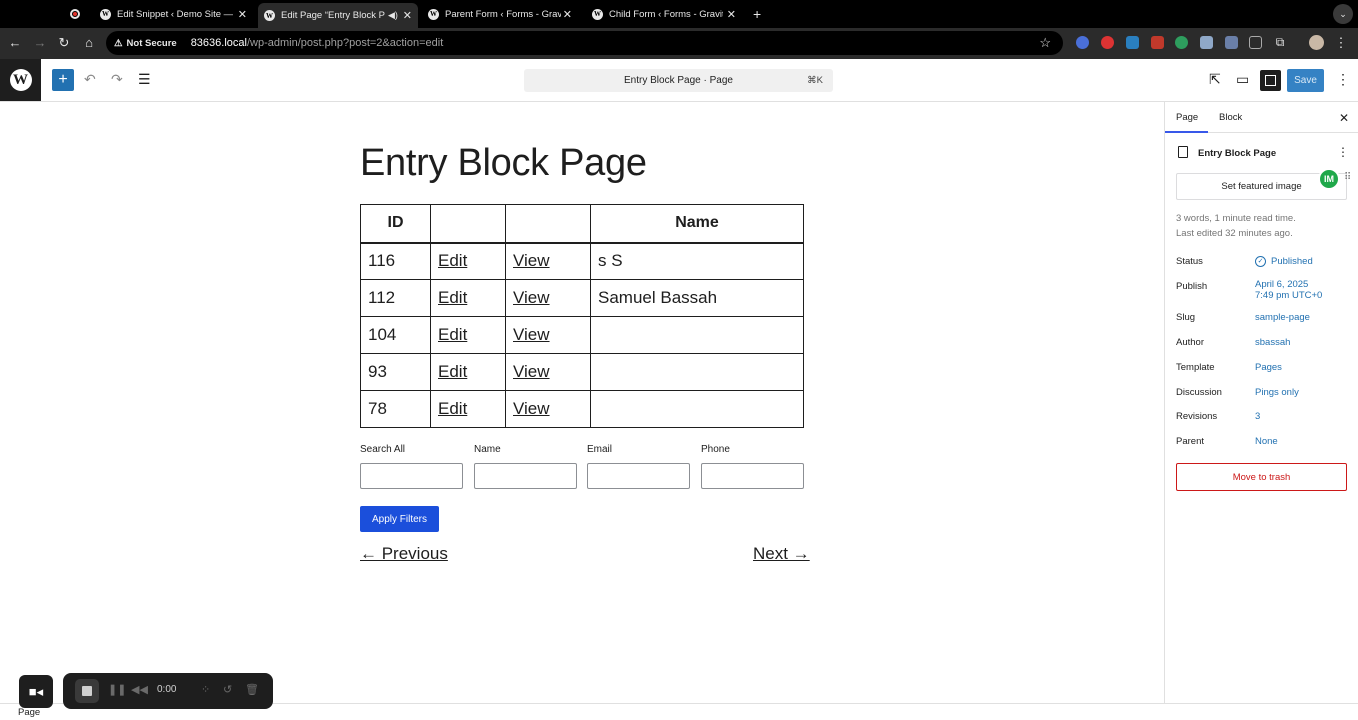 The image size is (1358, 720). I want to click on column-header-id: ID, so click(395, 223).